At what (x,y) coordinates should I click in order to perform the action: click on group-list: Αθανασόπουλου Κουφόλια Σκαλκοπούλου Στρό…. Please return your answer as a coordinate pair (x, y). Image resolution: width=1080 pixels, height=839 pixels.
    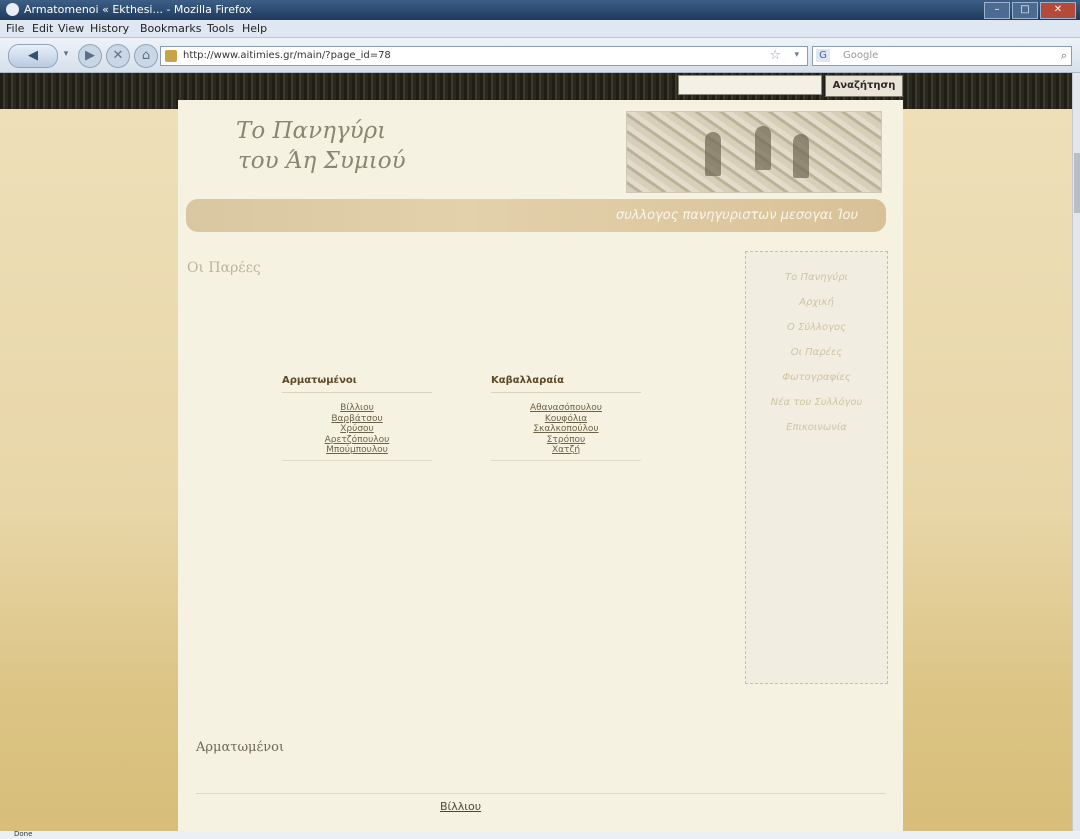
    Looking at the image, I should click on (566, 427).